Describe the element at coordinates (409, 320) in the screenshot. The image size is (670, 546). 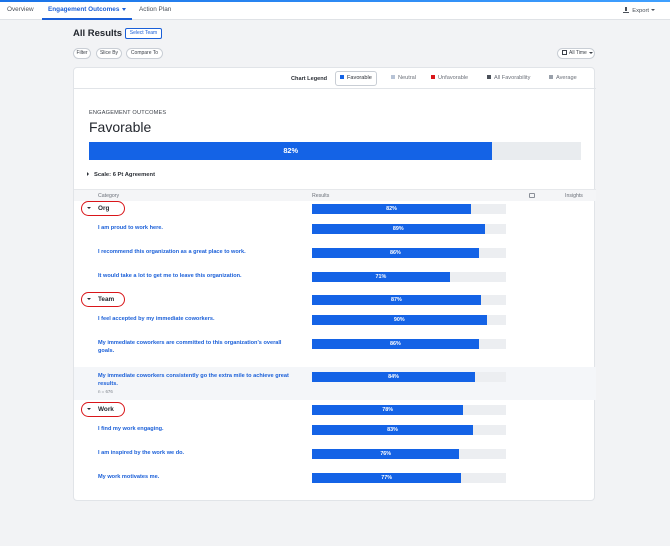
I see `question-bar: 90%` at that location.